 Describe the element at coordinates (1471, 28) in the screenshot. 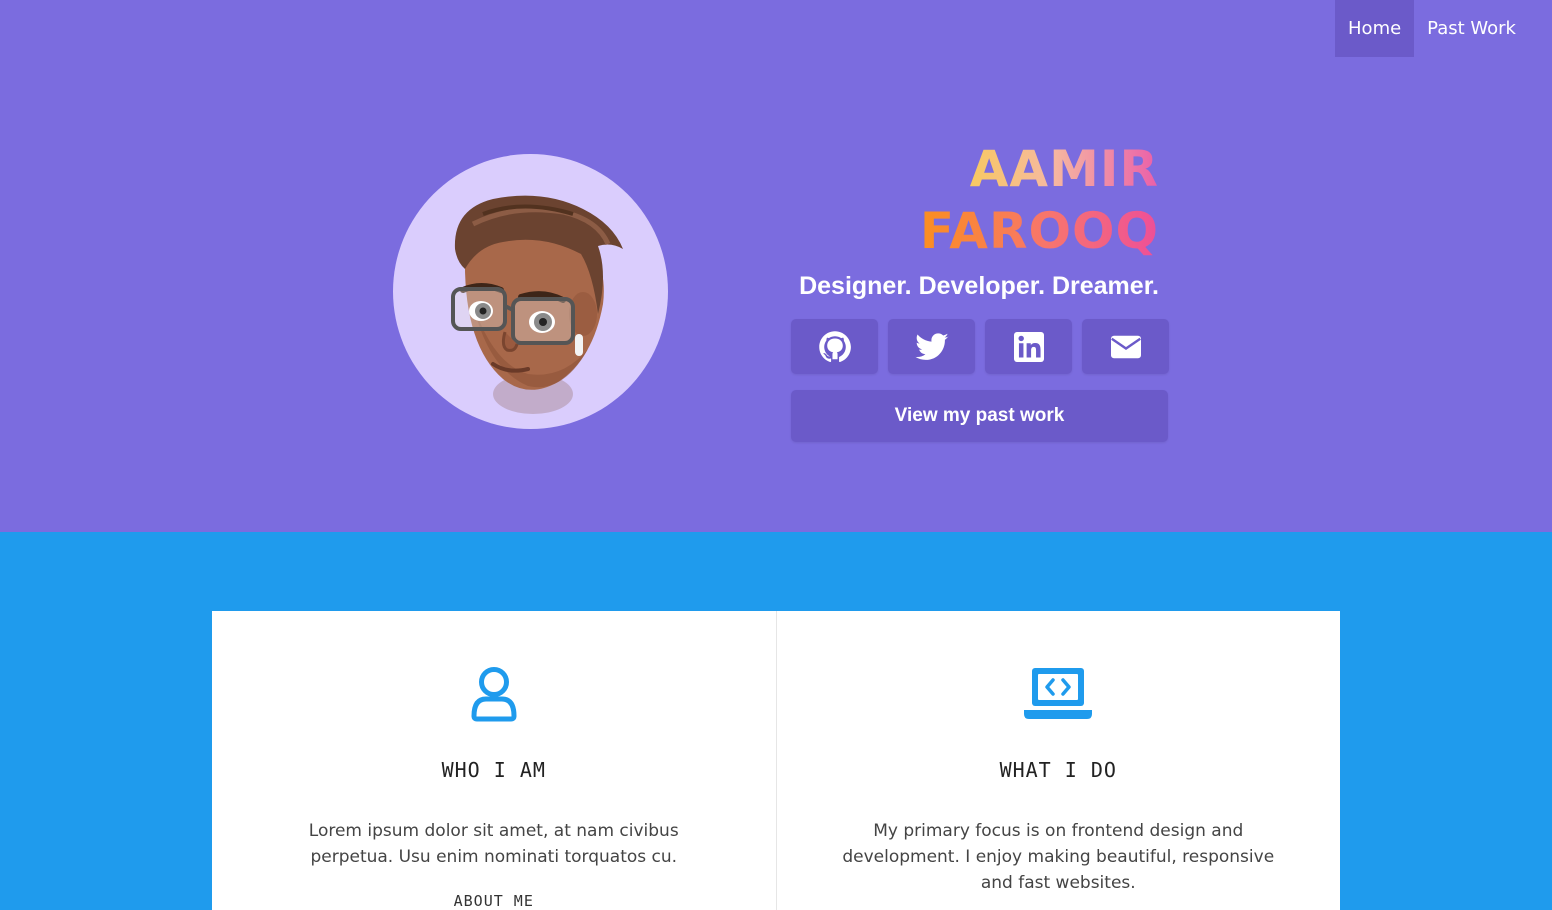

I see `nav-past-work: Past Work` at that location.